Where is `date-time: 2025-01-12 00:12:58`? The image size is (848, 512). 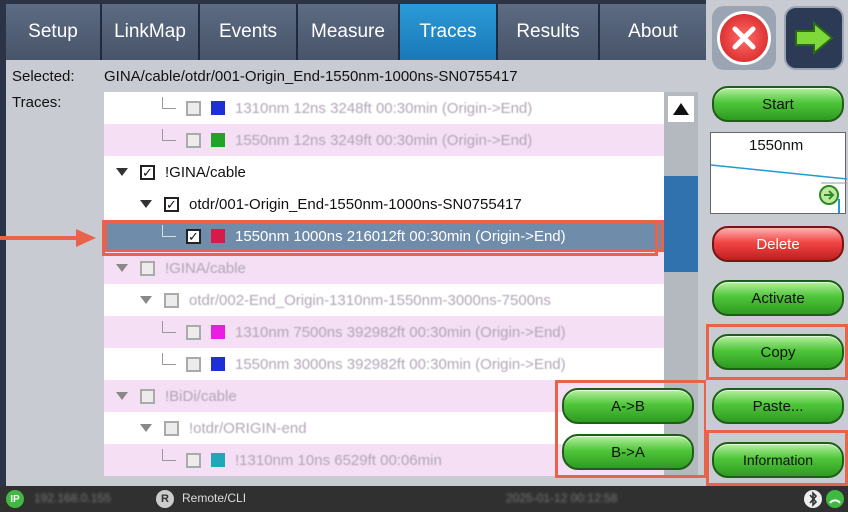
date-time: 2025-01-12 00:12:58 is located at coordinates (562, 498).